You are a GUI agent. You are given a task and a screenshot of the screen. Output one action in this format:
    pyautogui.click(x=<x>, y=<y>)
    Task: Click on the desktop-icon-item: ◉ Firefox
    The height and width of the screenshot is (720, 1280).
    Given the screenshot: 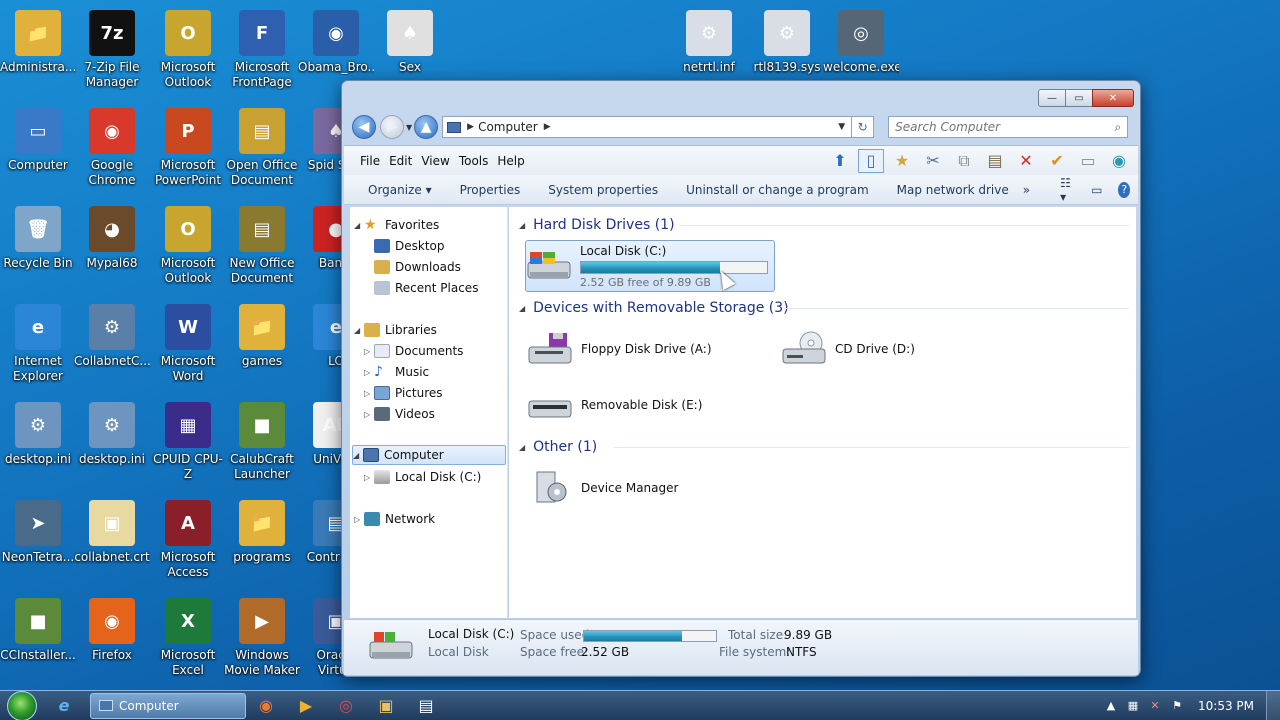 What is the action you would take?
    pyautogui.click(x=112, y=637)
    